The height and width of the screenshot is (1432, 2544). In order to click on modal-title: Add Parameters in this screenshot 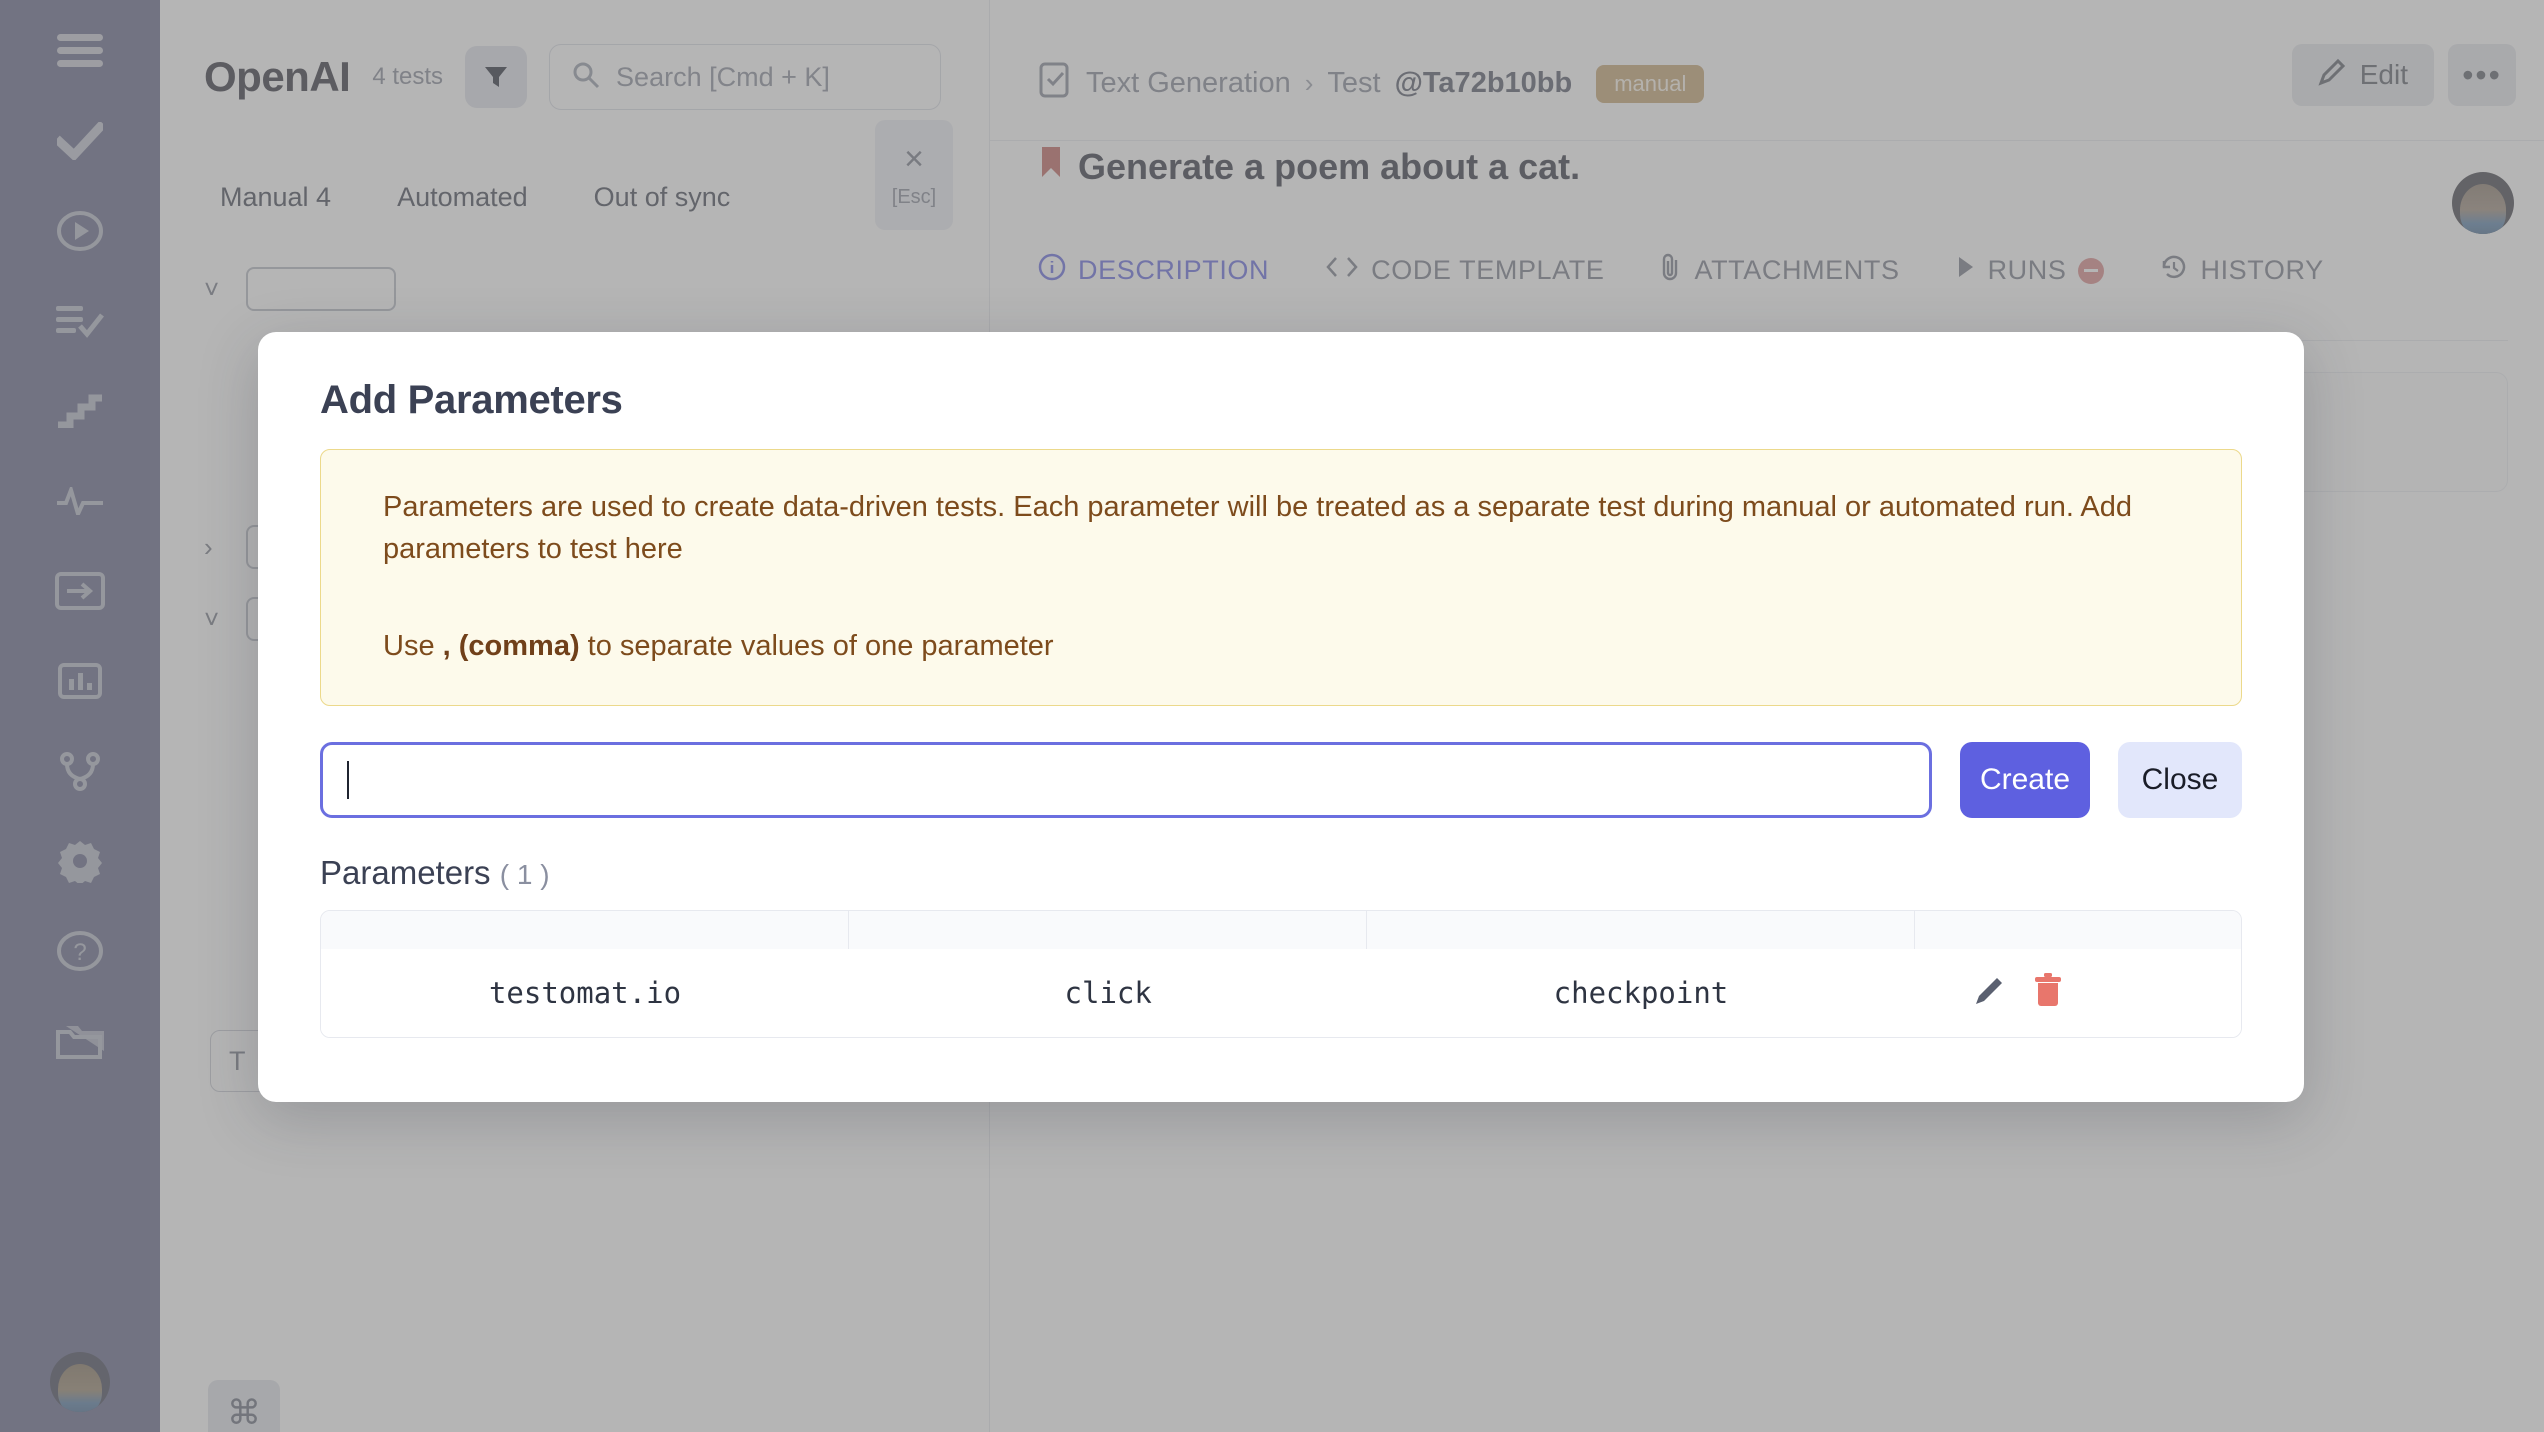, I will do `click(471, 400)`.